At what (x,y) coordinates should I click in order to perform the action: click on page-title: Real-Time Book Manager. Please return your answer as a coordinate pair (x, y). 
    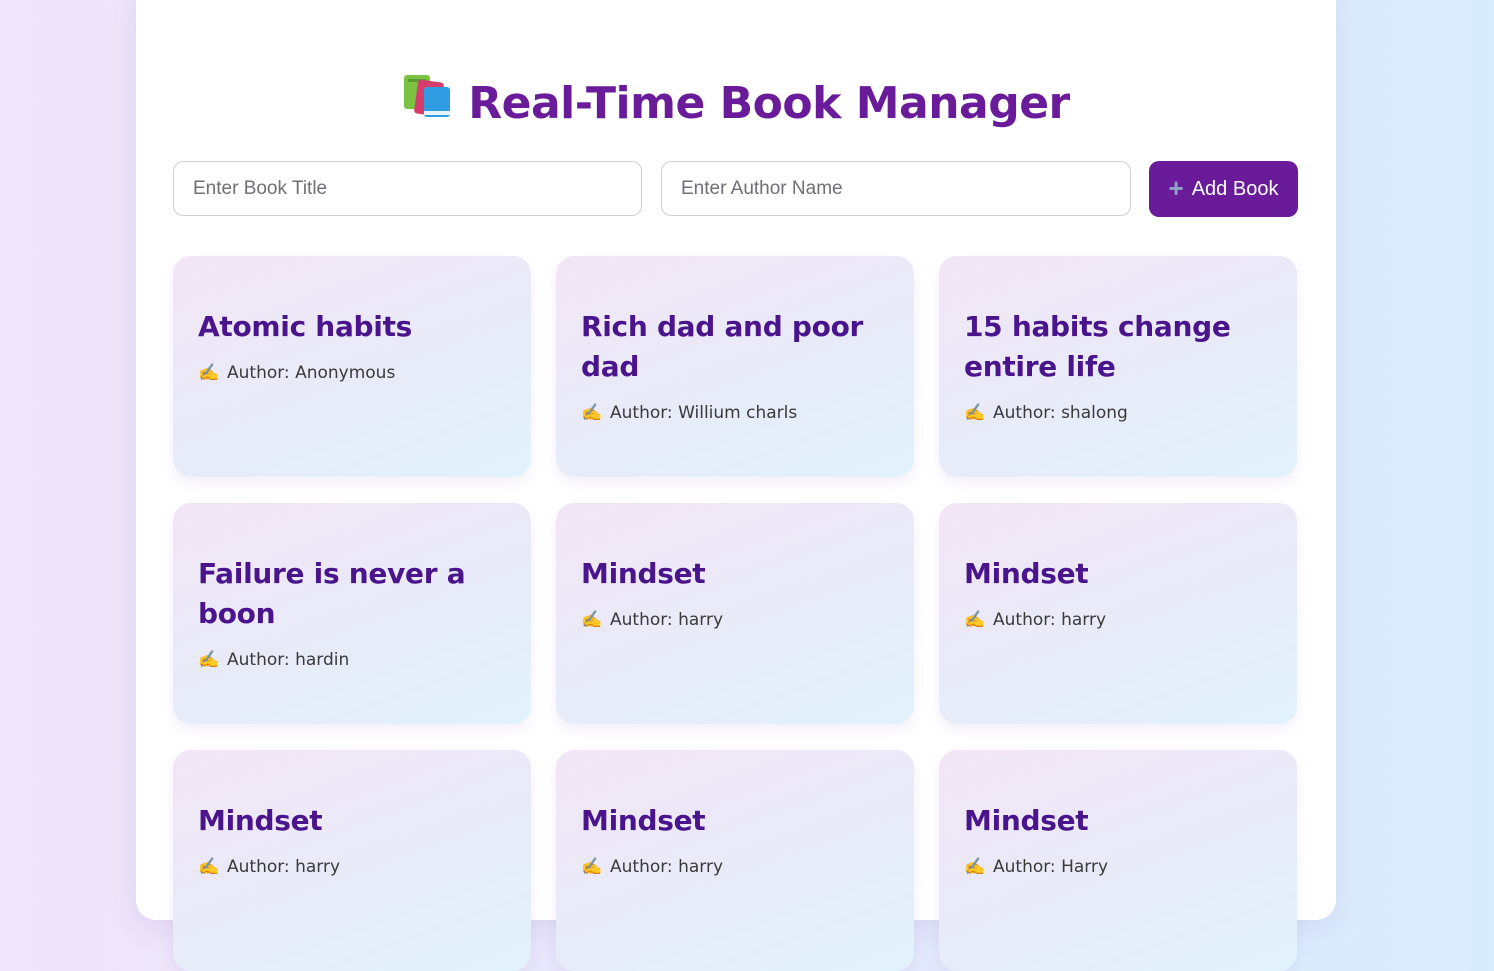
    Looking at the image, I should click on (736, 104).